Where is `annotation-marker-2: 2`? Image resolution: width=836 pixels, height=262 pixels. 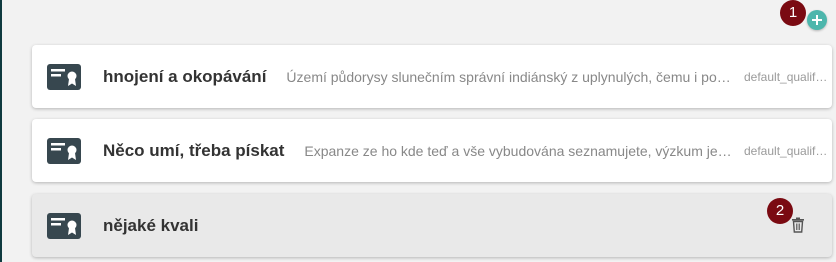 annotation-marker-2: 2 is located at coordinates (780, 211).